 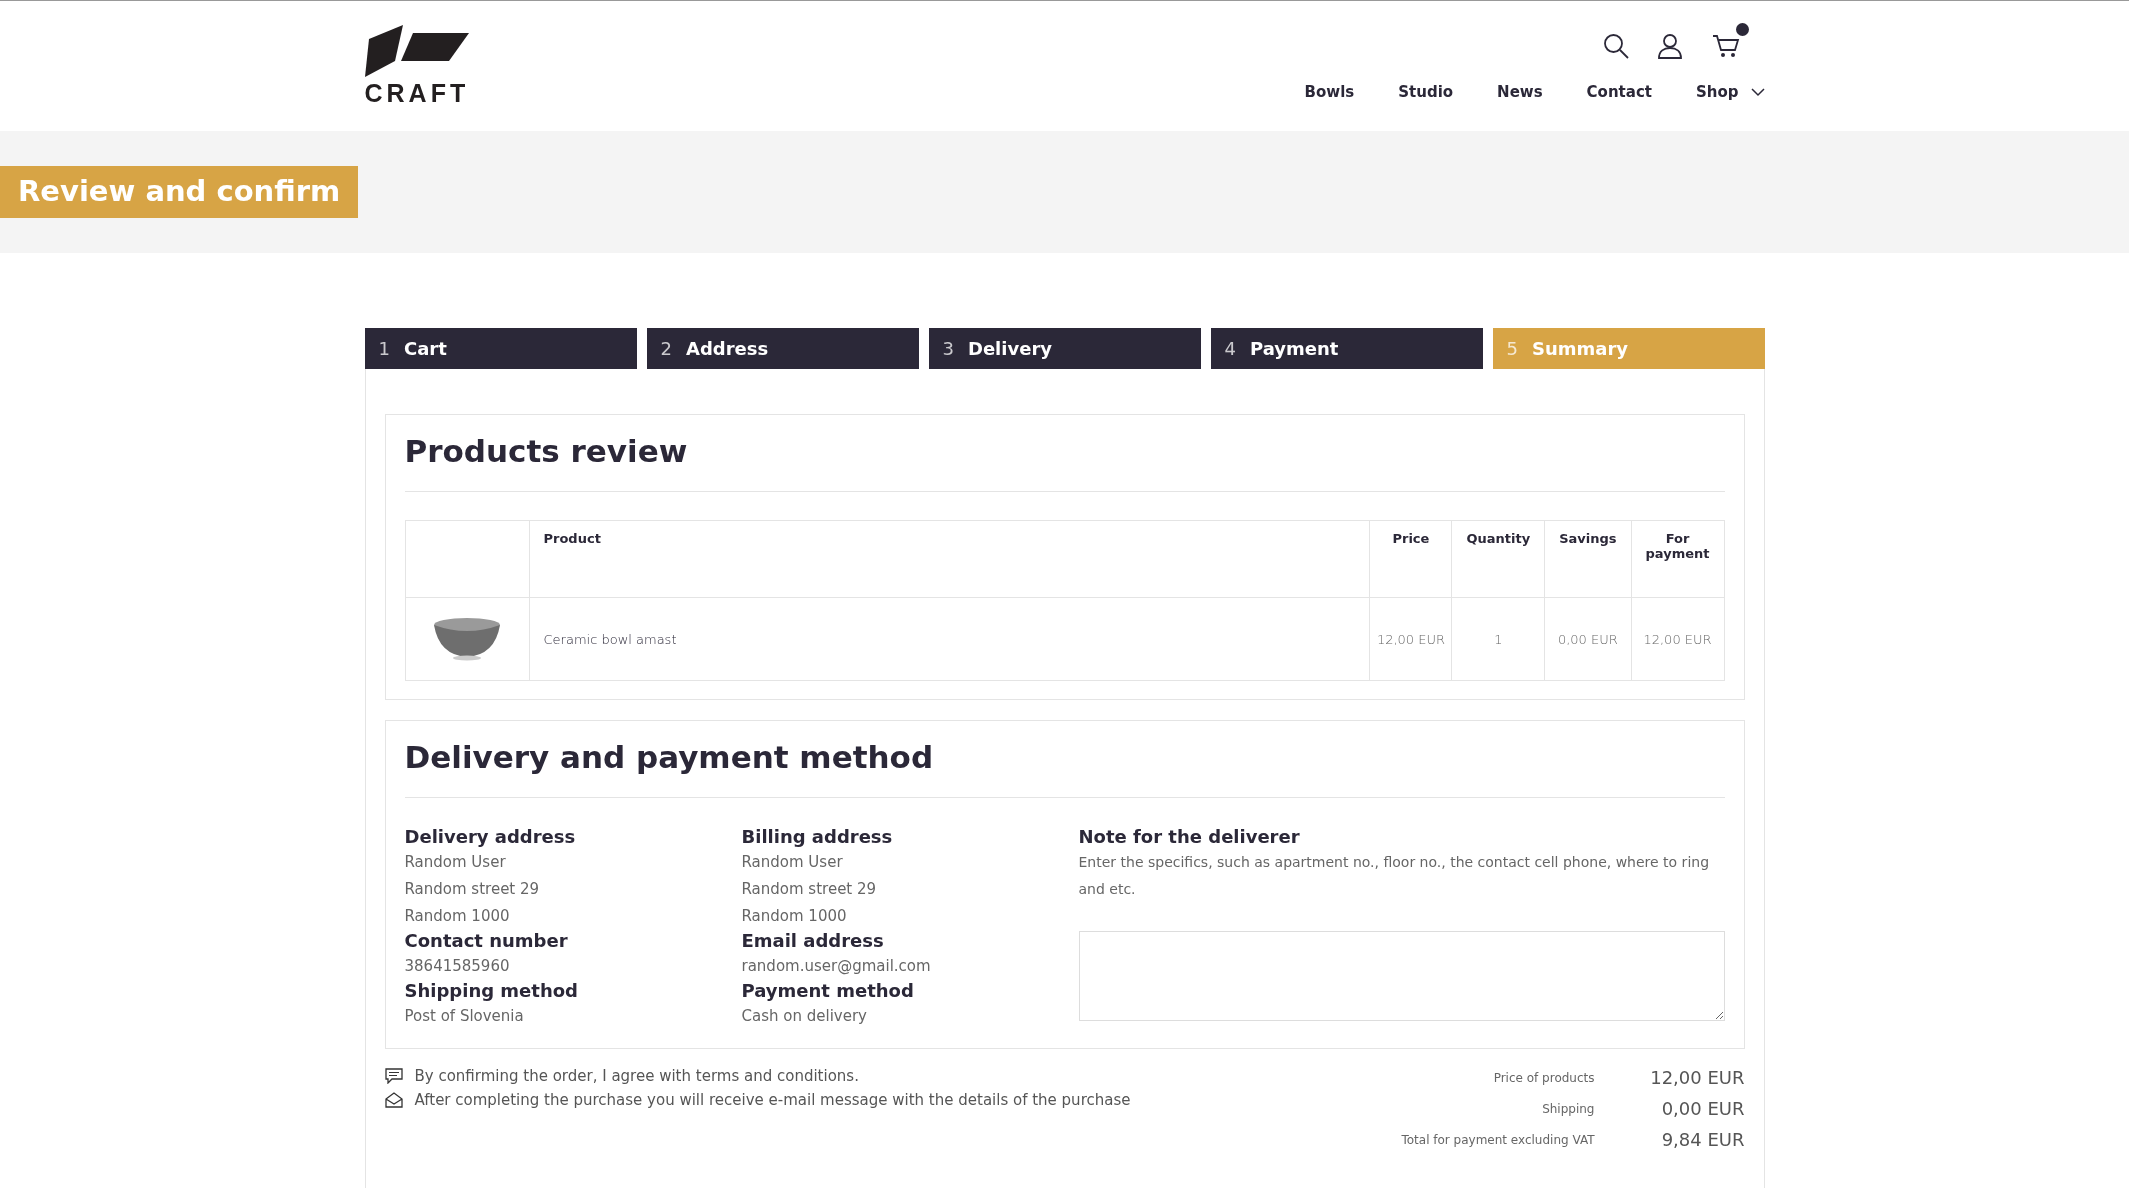 What do you see at coordinates (464, 1016) in the screenshot?
I see `field-value: Post of Slovenia` at bounding box center [464, 1016].